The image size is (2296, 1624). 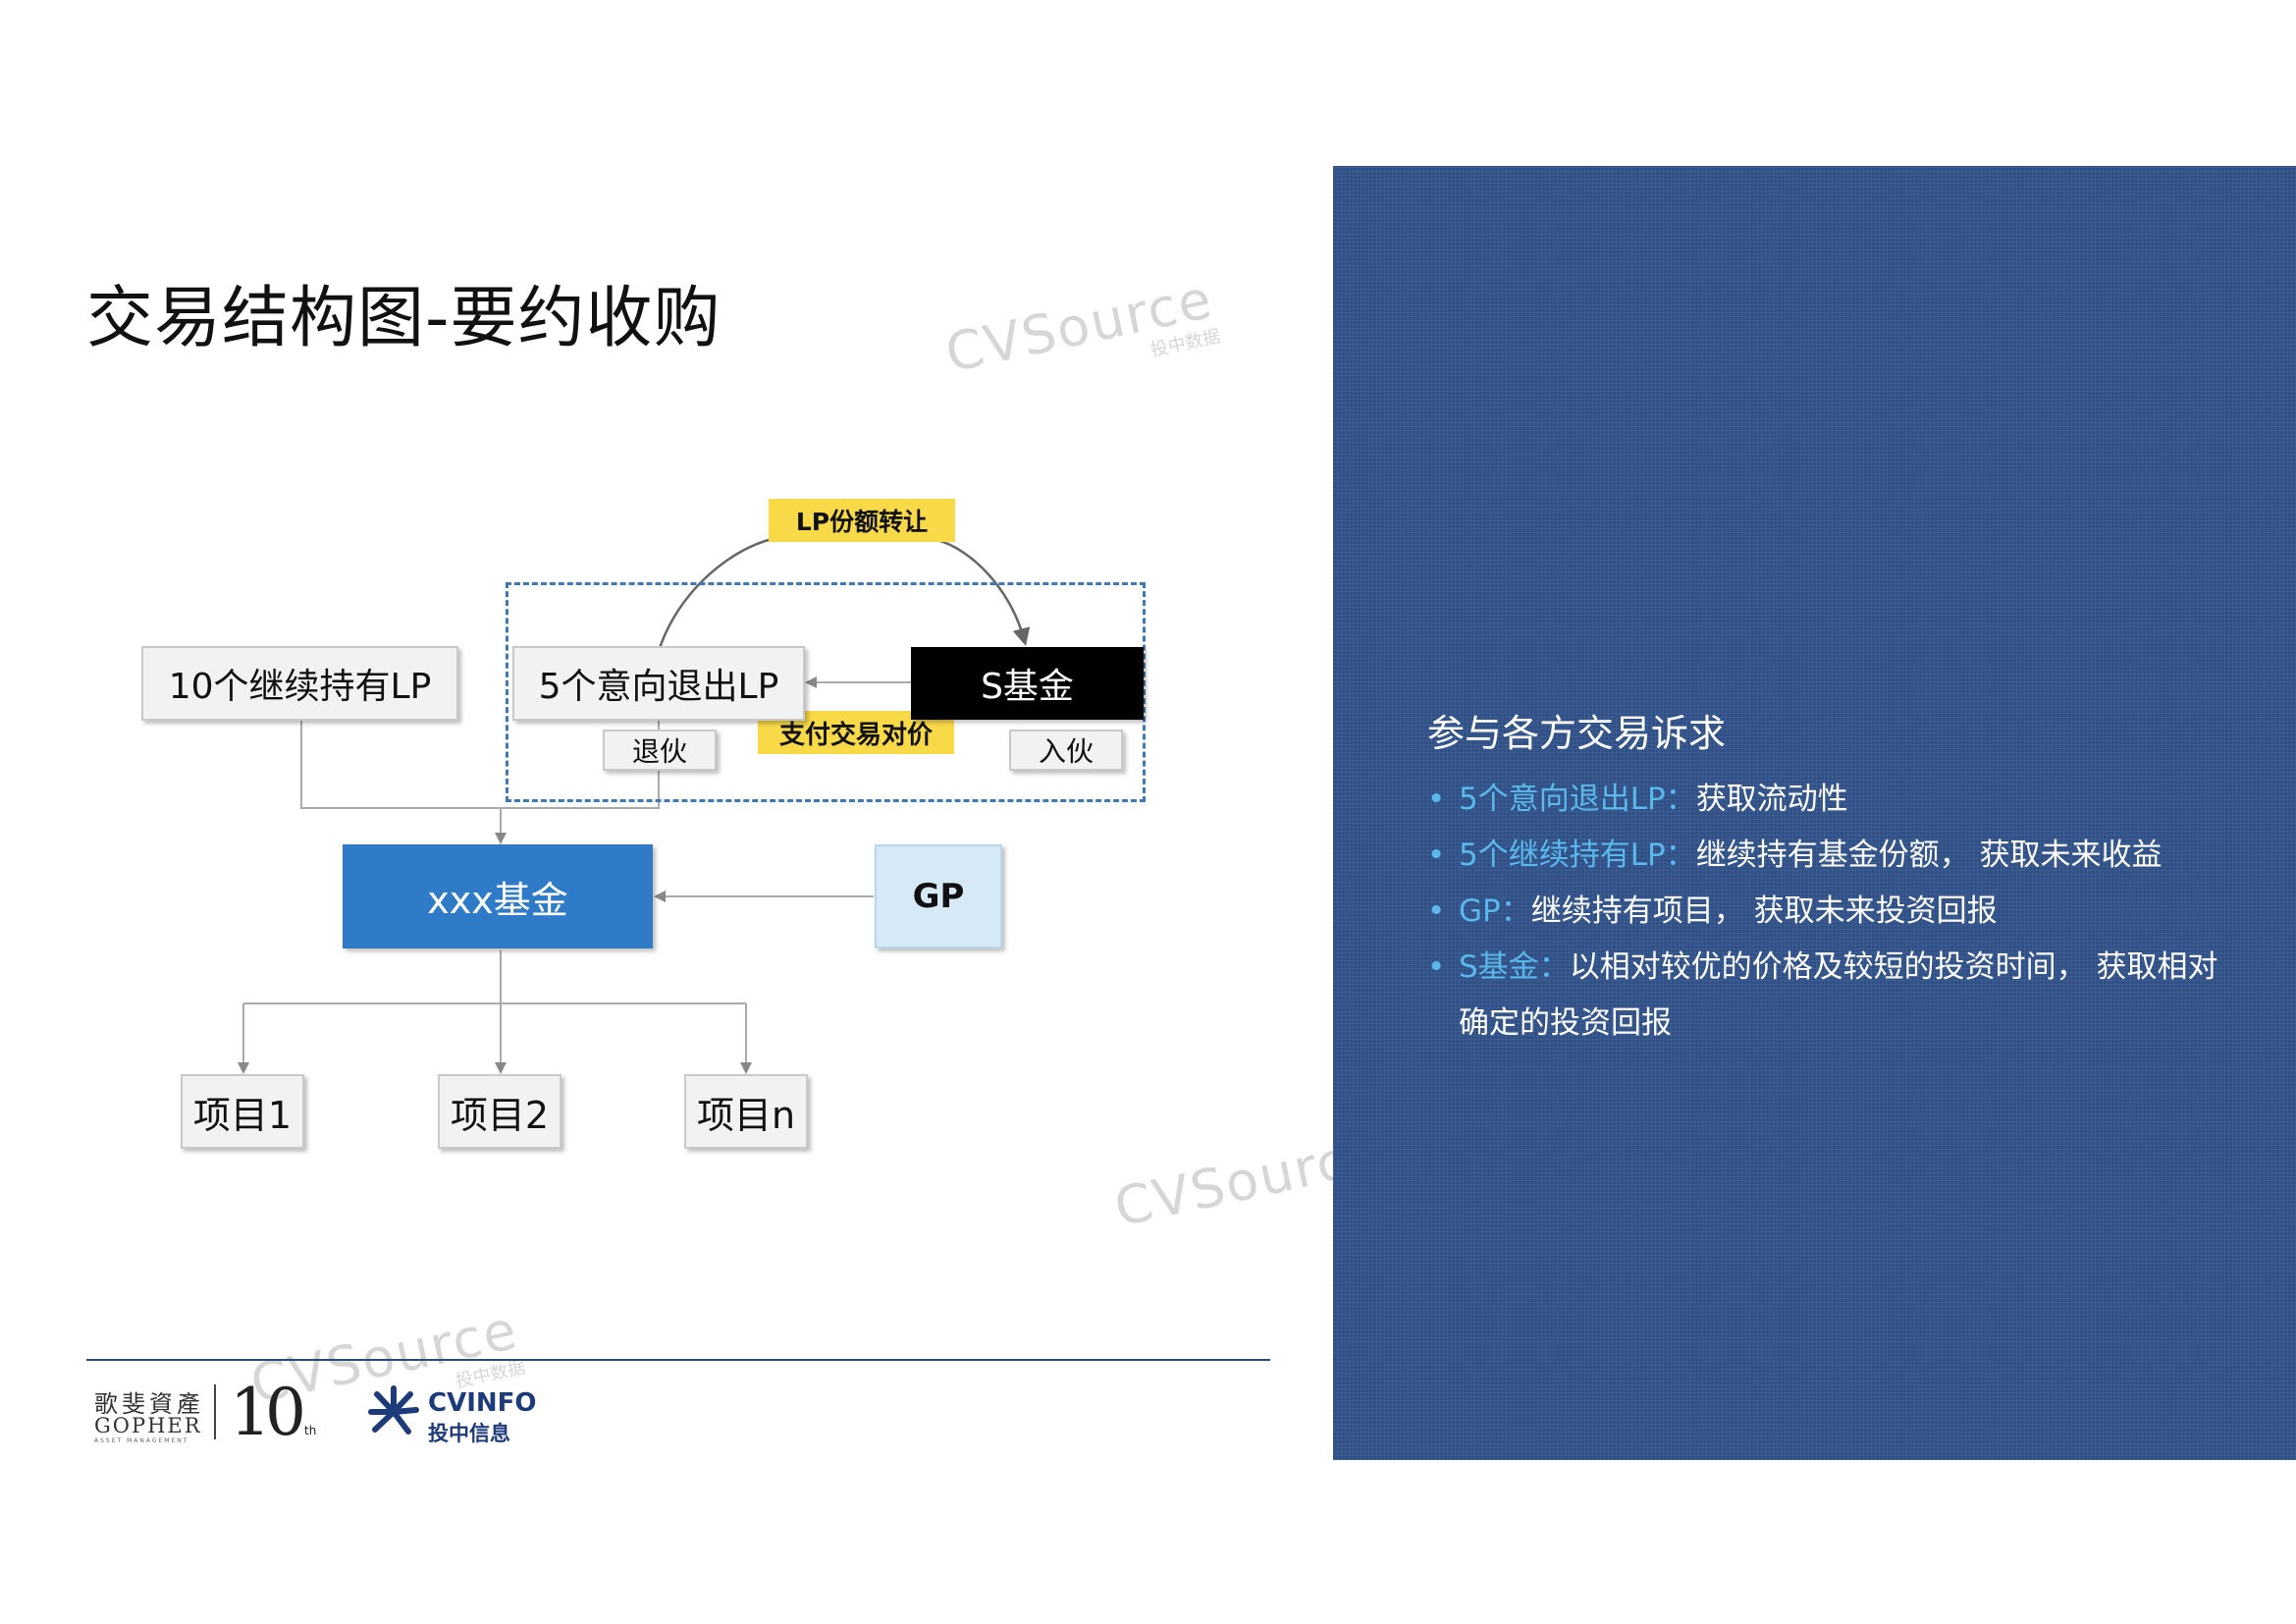 I want to click on list-item: • 5个意向退出LP：获取流动性, so click(x=1835, y=800).